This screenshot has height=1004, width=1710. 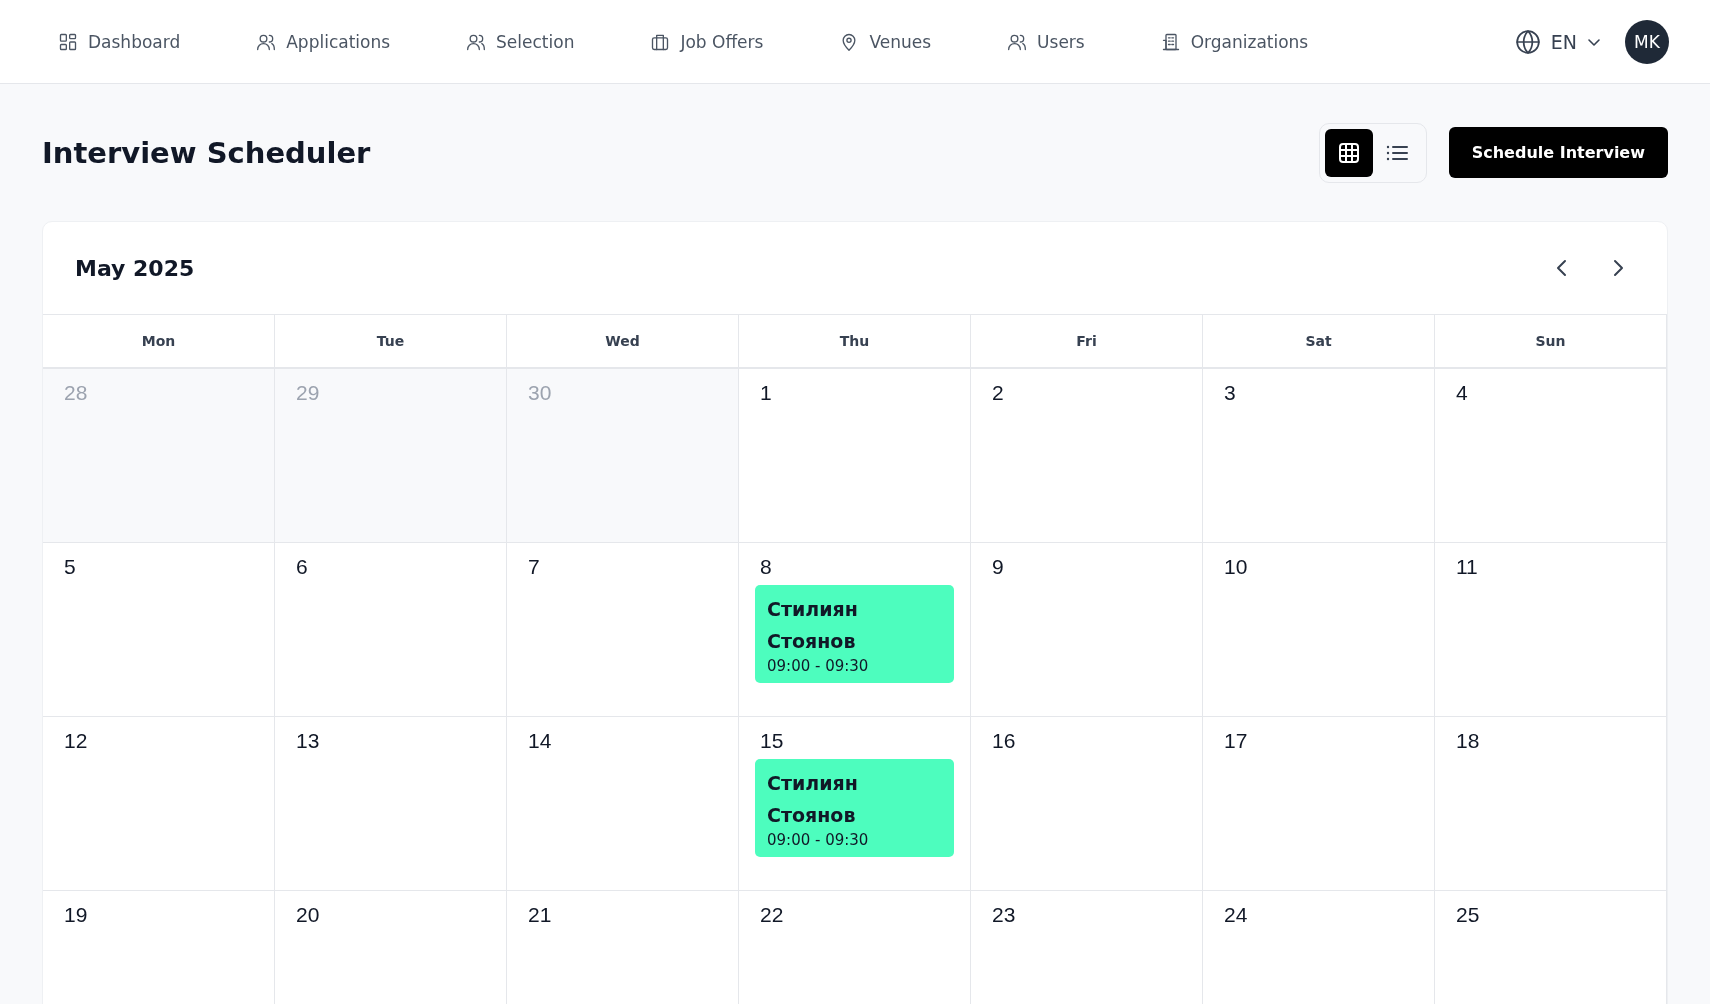 What do you see at coordinates (1562, 268) in the screenshot?
I see `chevron-left-icon` at bounding box center [1562, 268].